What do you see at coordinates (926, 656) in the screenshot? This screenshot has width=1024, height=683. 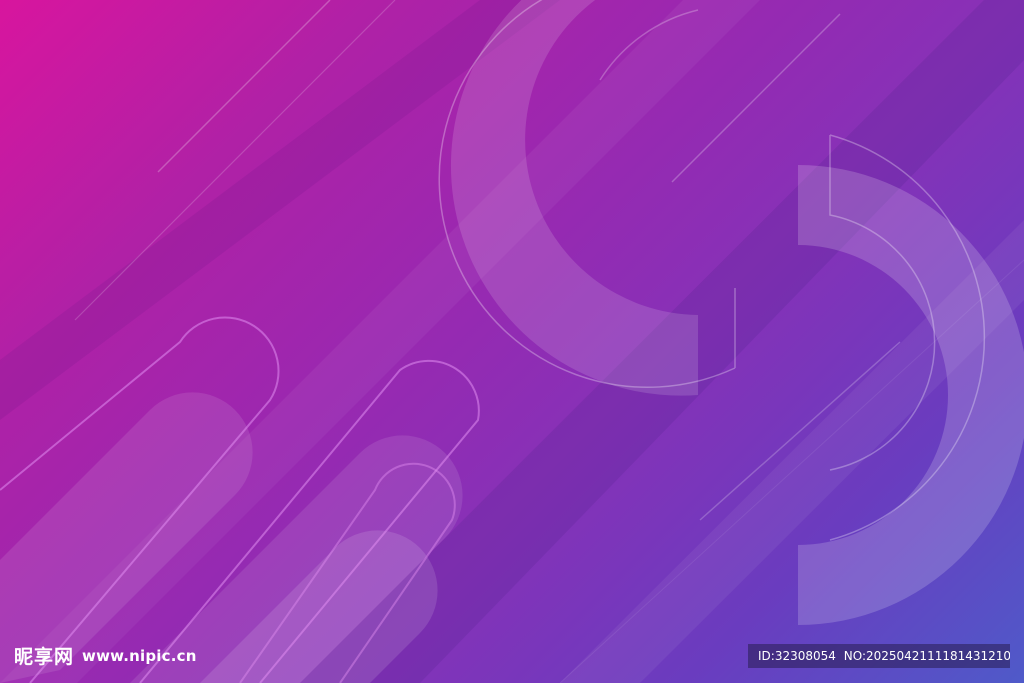 I see `image-number: NO:20250421111814312105` at bounding box center [926, 656].